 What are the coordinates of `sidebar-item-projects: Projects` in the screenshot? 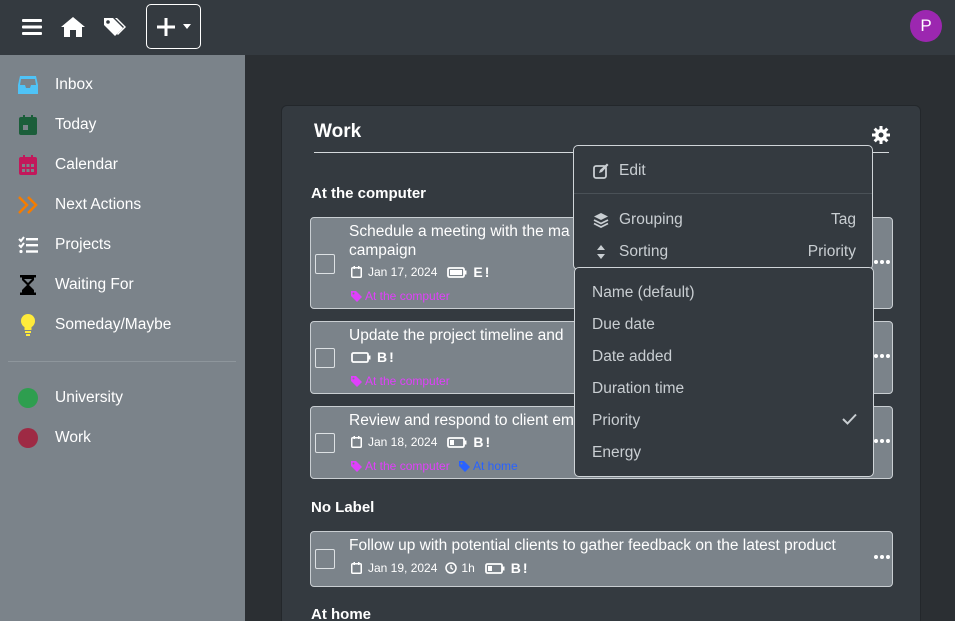 It's located at (122, 245).